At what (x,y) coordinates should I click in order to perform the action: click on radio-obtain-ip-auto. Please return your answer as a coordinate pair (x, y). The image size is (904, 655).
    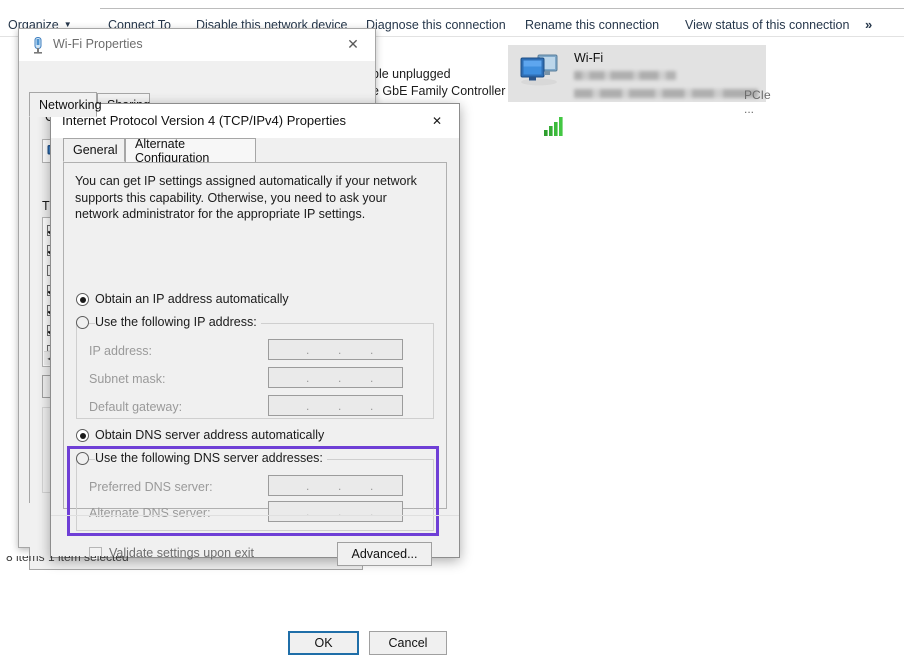
    Looking at the image, I should click on (82, 299).